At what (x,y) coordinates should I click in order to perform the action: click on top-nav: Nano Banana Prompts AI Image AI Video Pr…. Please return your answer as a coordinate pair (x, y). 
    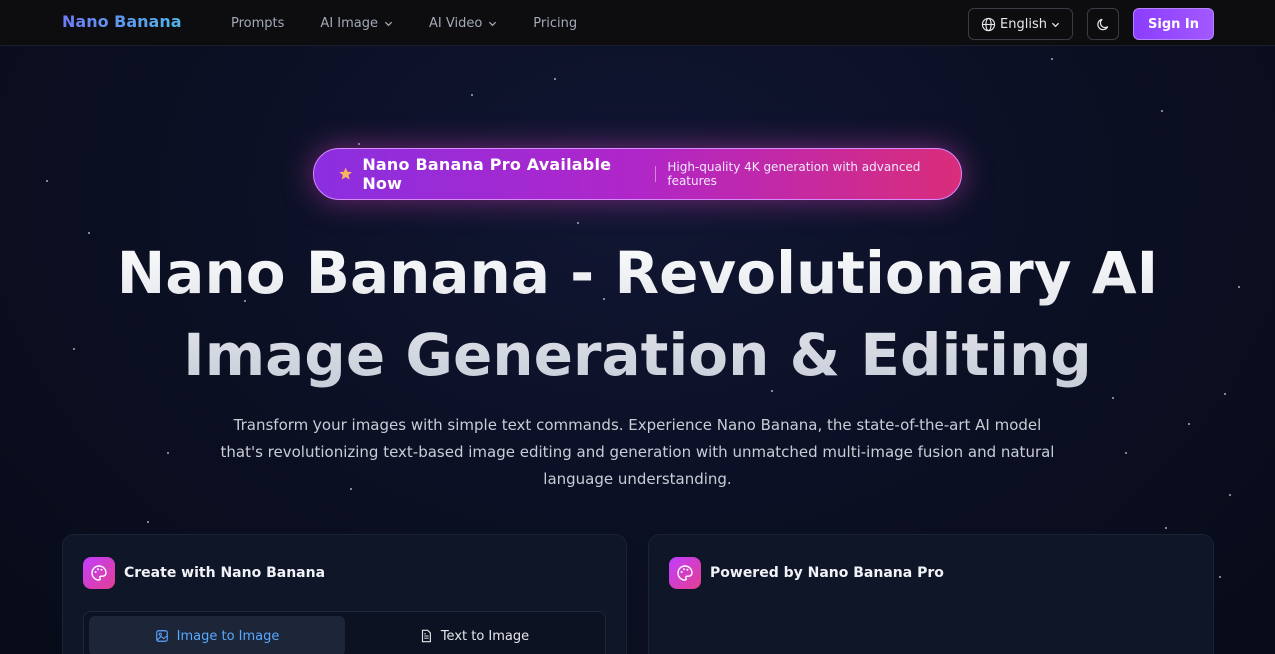
    Looking at the image, I should click on (637, 23).